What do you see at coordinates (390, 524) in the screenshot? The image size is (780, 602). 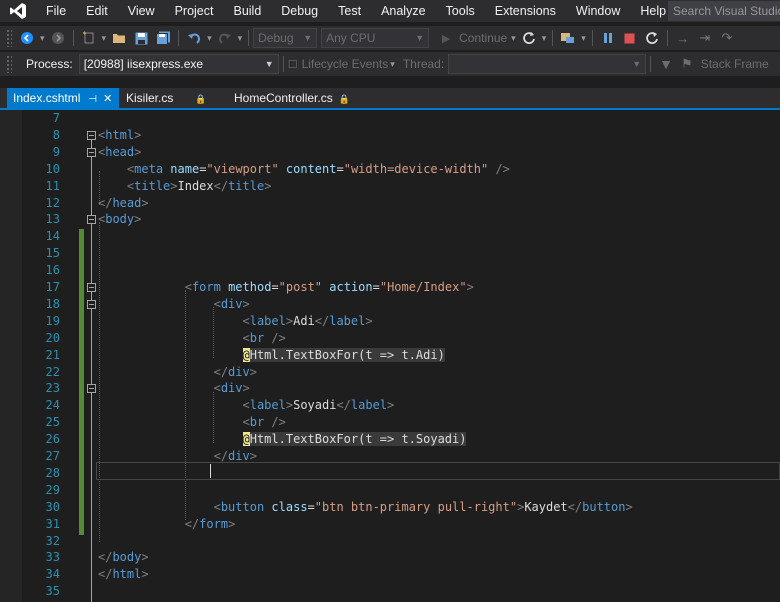 I see `code-line: 31 </form>` at bounding box center [390, 524].